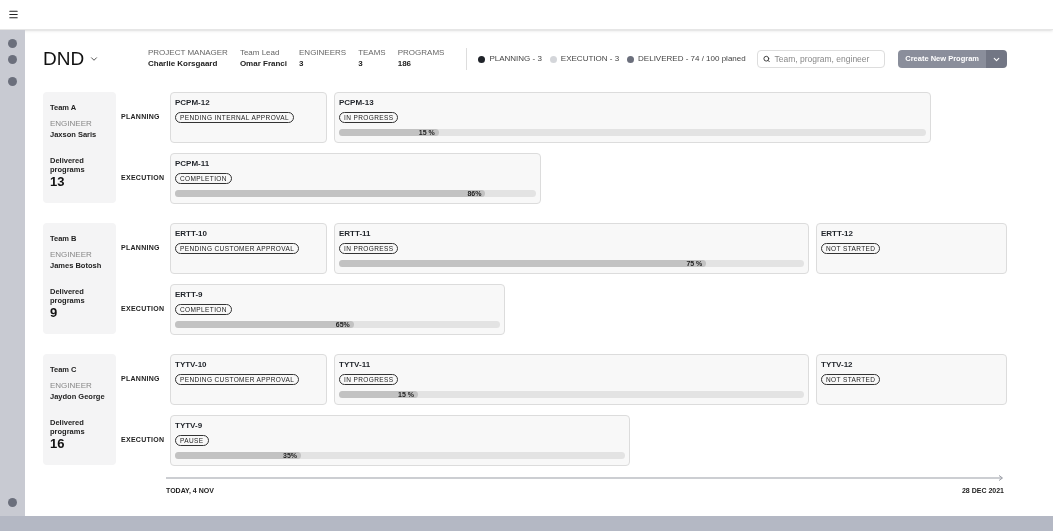 The image size is (1053, 531). Describe the element at coordinates (355, 234) in the screenshot. I see `program-id: ERTT-11` at that location.